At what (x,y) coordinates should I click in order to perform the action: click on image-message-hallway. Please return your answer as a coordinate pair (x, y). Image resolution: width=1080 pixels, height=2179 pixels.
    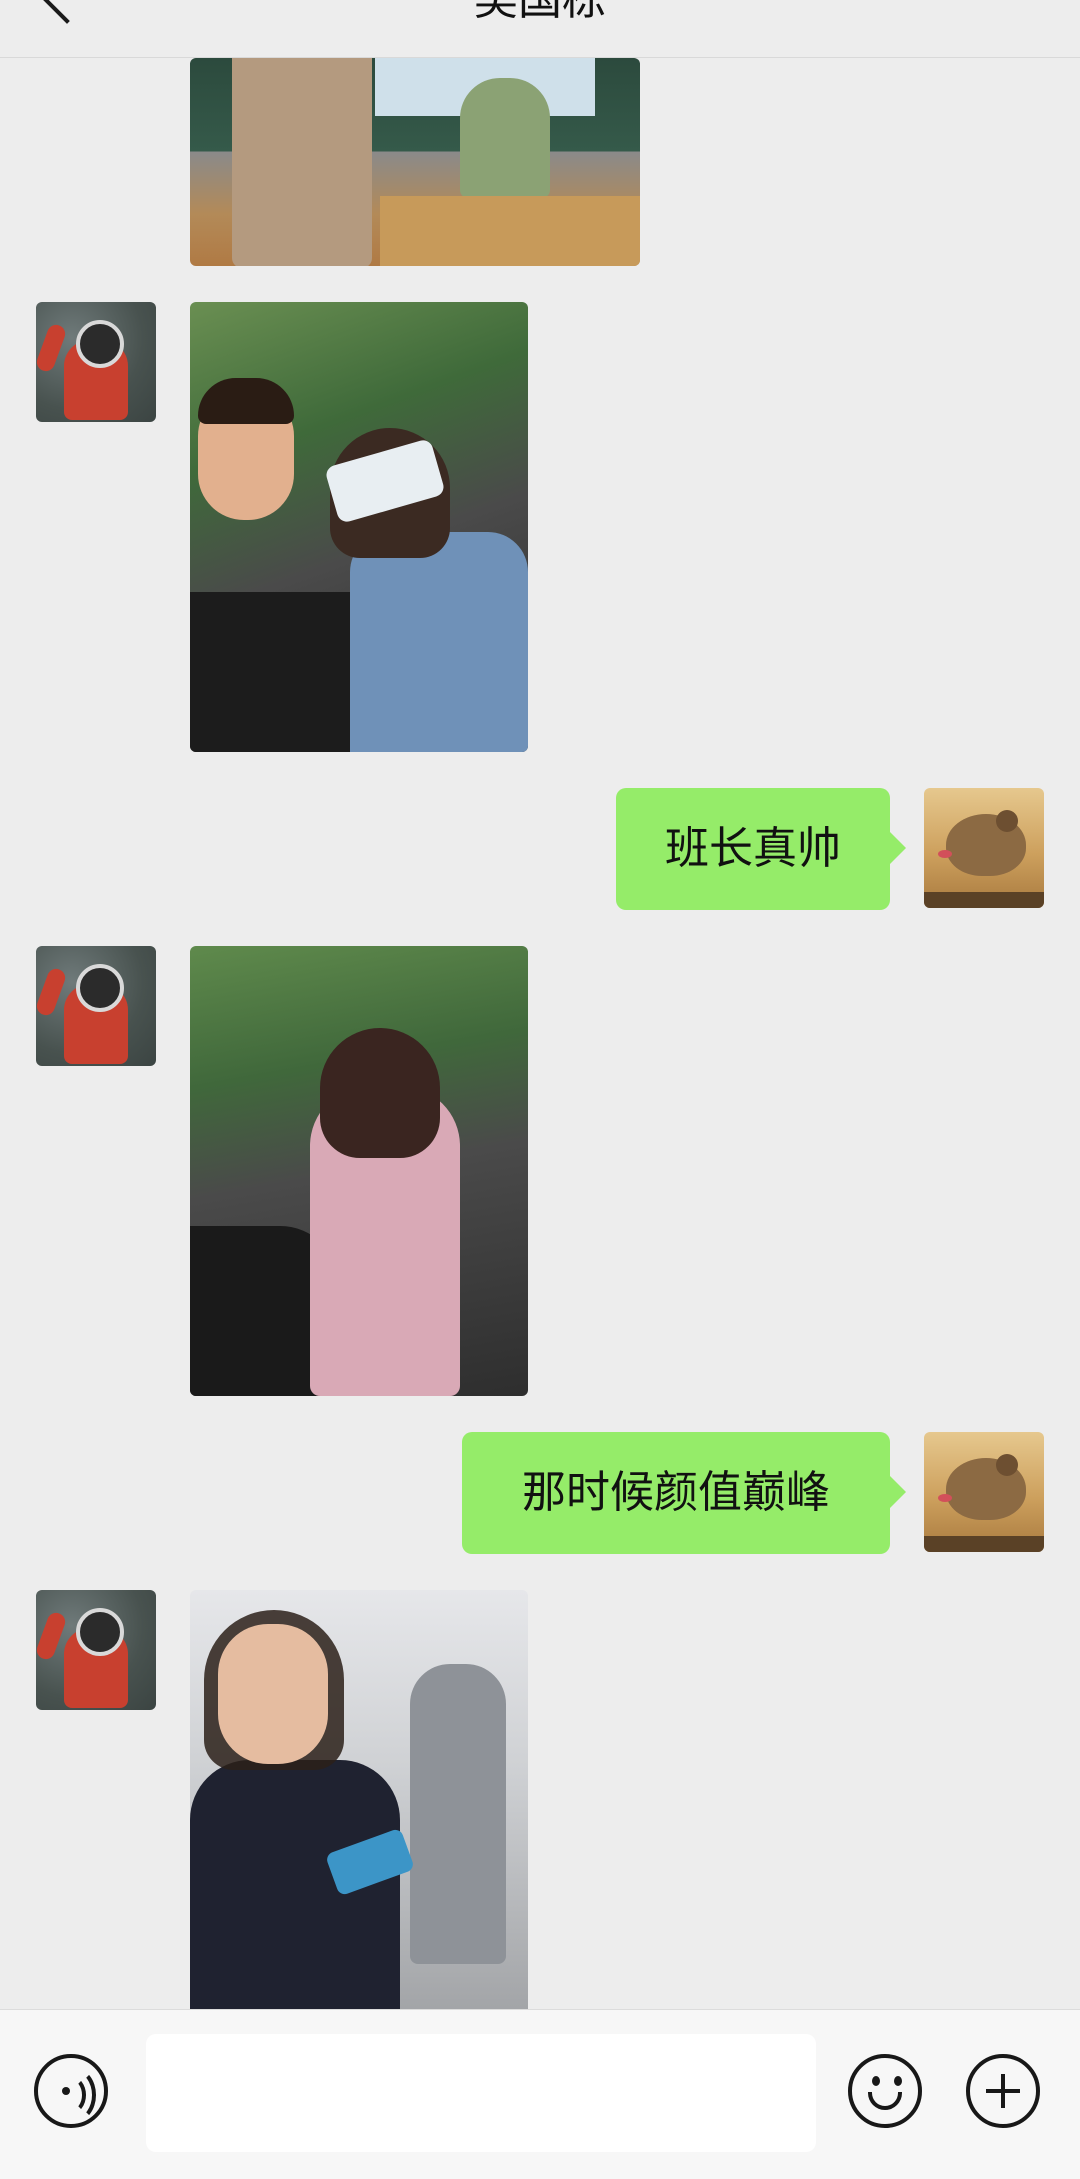
    Looking at the image, I should click on (359, 1799).